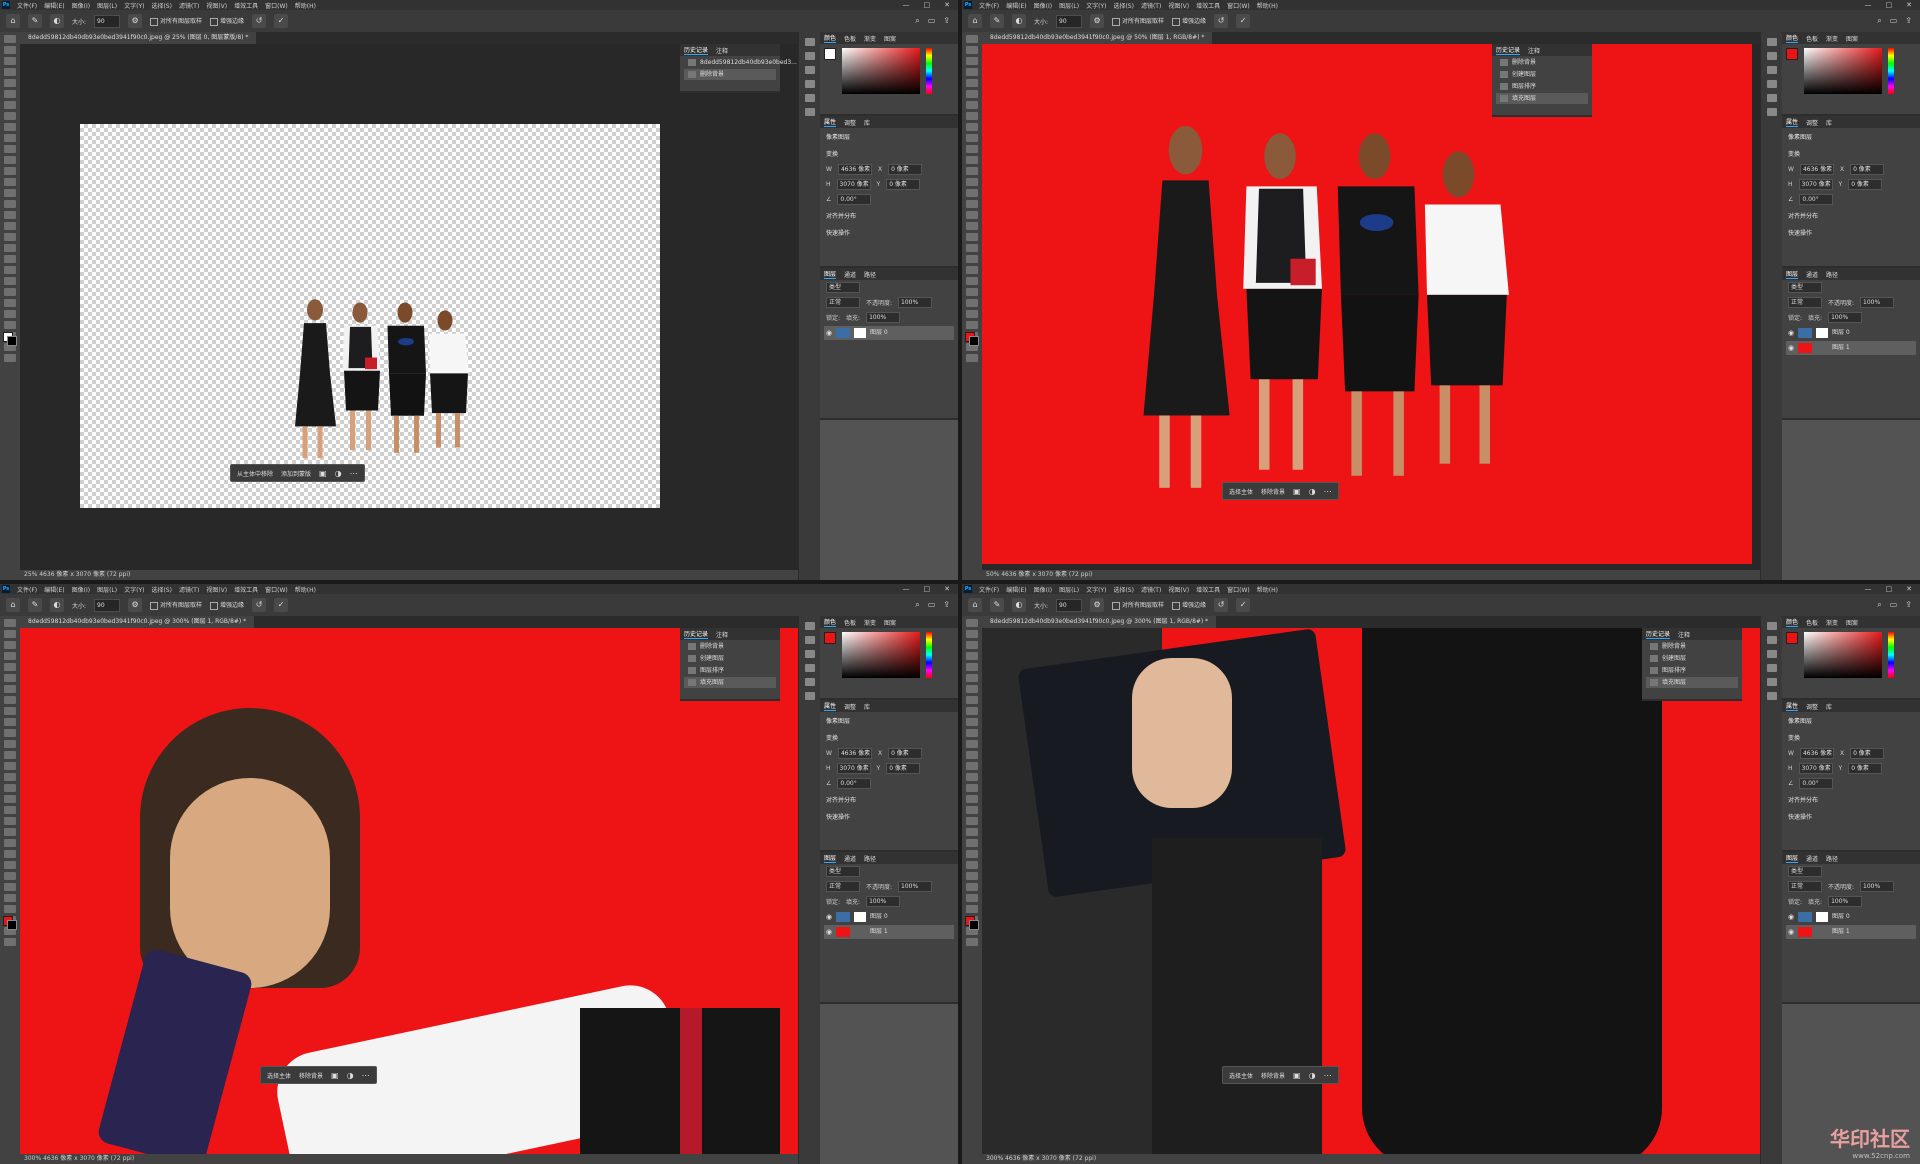 The height and width of the screenshot is (1164, 1920). I want to click on layers-tab: 路径, so click(1832, 274).